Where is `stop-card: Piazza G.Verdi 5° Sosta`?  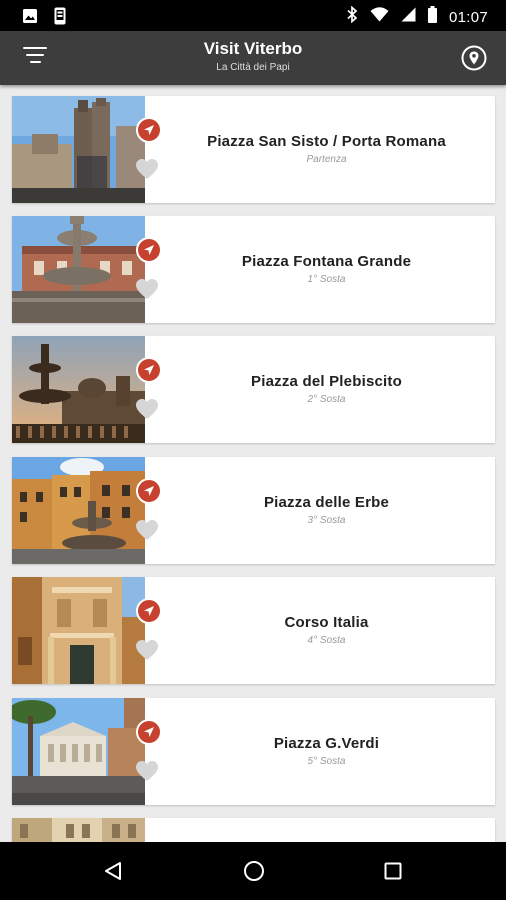 stop-card: Piazza G.Verdi 5° Sosta is located at coordinates (253, 751).